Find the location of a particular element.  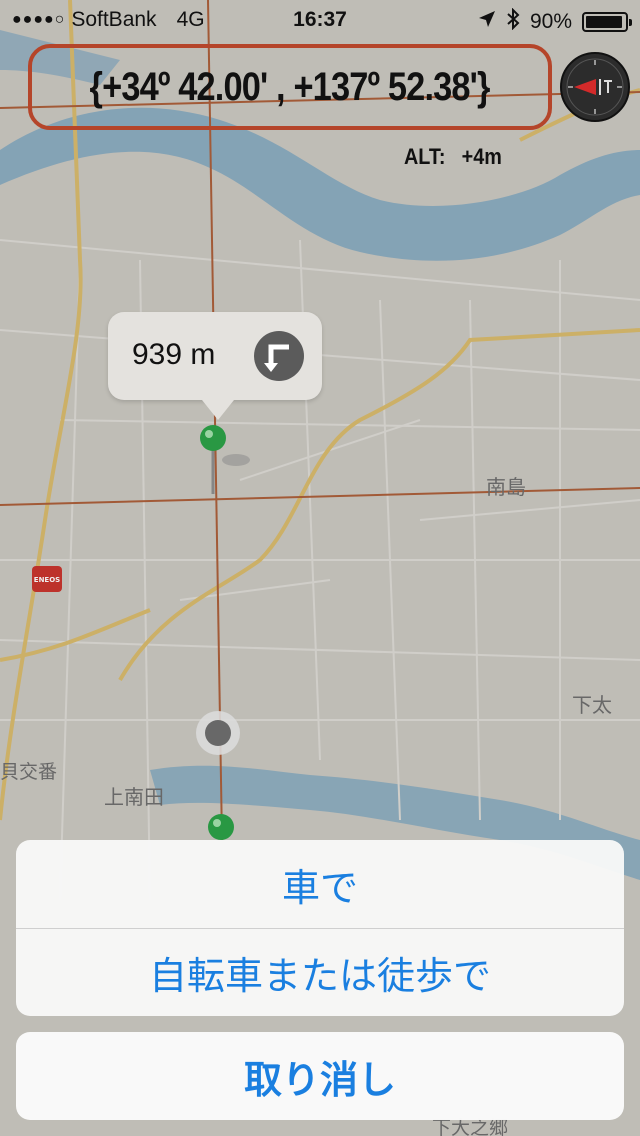

altitude-value: +4m is located at coordinates (481, 156).